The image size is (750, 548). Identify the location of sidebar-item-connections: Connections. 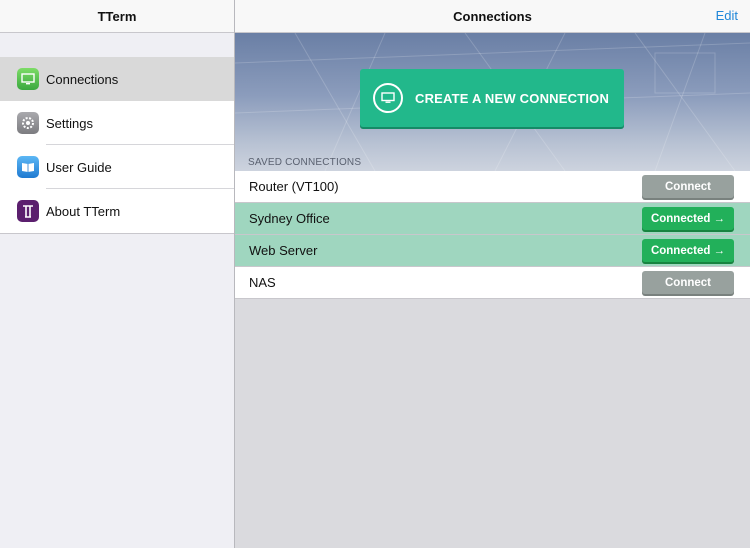
(117, 79).